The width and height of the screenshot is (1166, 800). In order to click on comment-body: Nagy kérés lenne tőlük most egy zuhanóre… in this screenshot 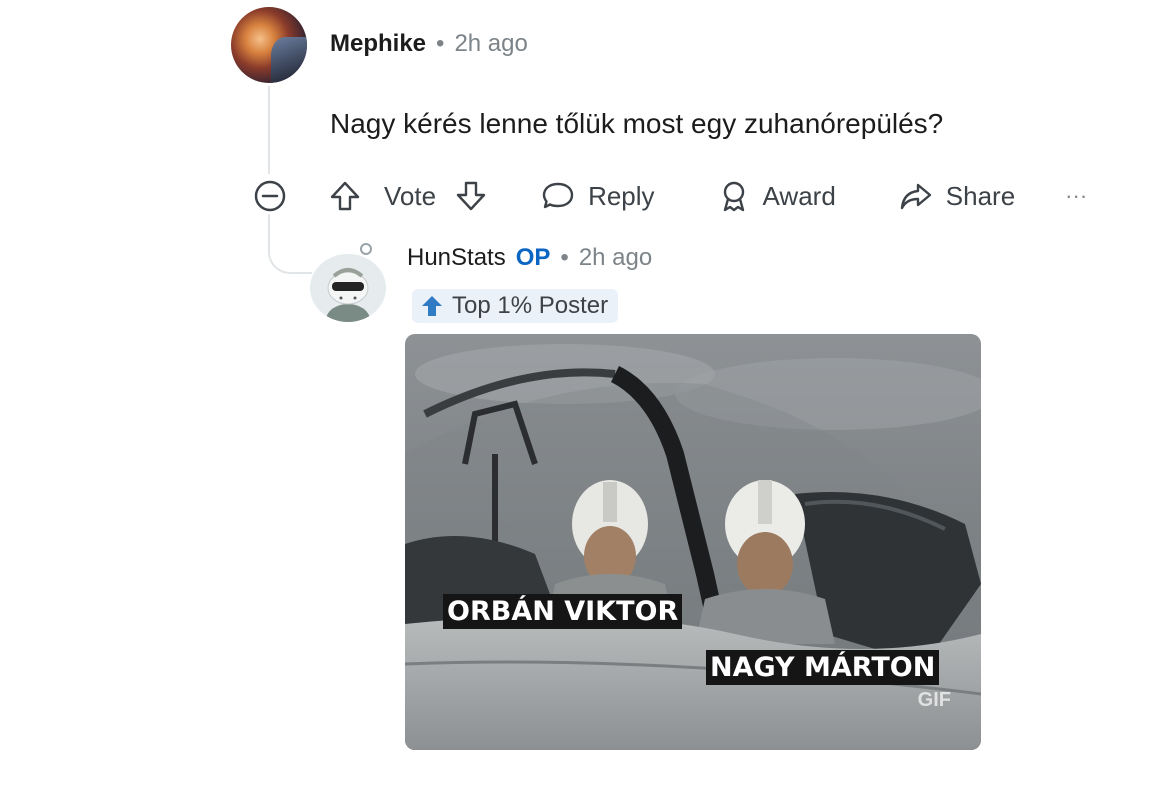, I will do `click(637, 123)`.